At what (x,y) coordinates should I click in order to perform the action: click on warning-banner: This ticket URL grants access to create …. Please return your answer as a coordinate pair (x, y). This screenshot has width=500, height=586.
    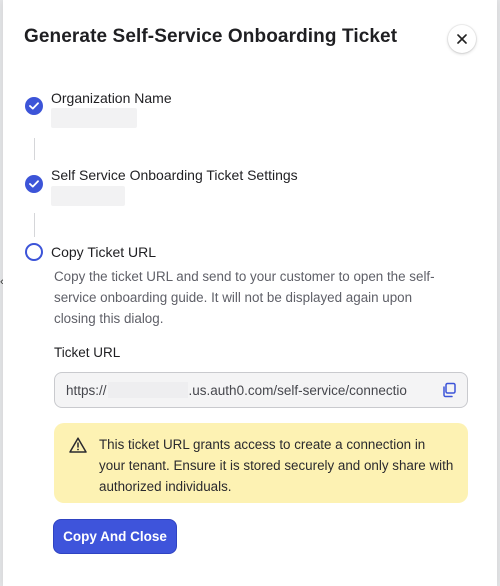
    Looking at the image, I should click on (261, 463).